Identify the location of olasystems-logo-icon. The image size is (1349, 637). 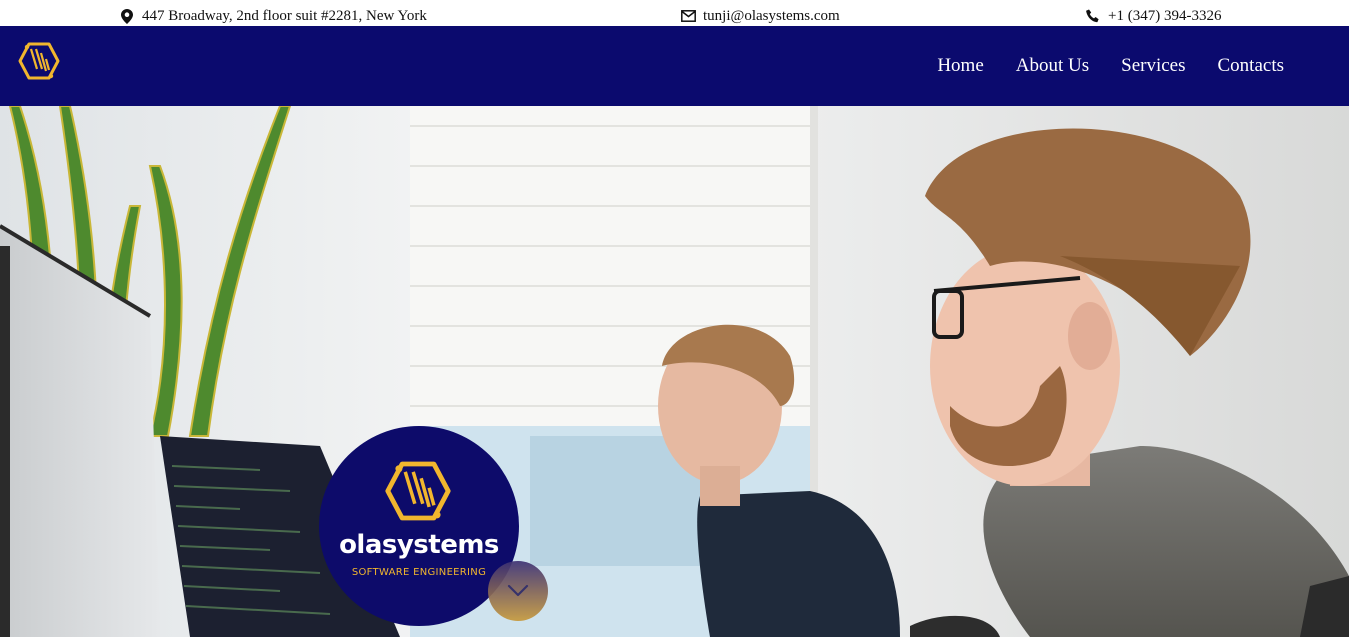
(39, 61).